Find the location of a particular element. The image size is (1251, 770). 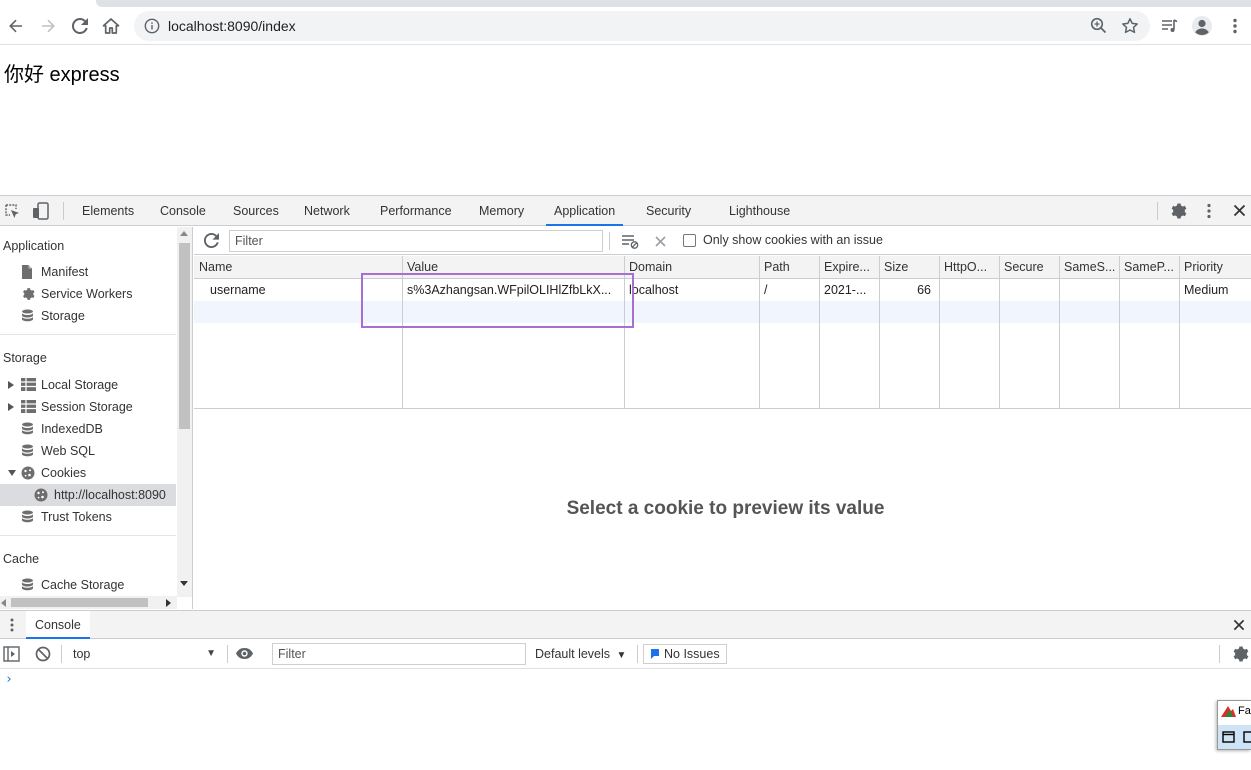

sidebar-section-storage: Storage is located at coordinates (25, 358).